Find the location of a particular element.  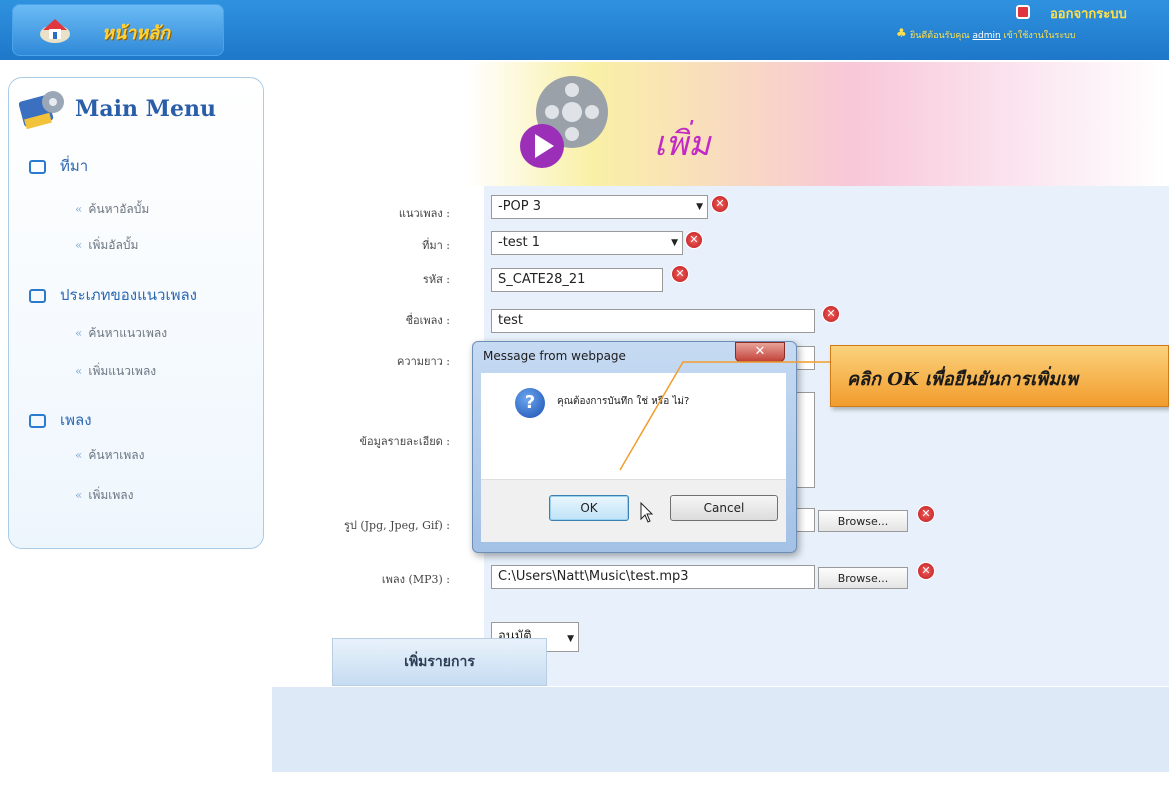

film-reel-icon is located at coordinates (564, 122).